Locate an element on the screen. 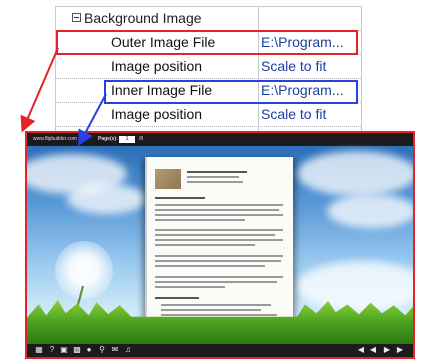  help-icon: ? is located at coordinates (52, 350).